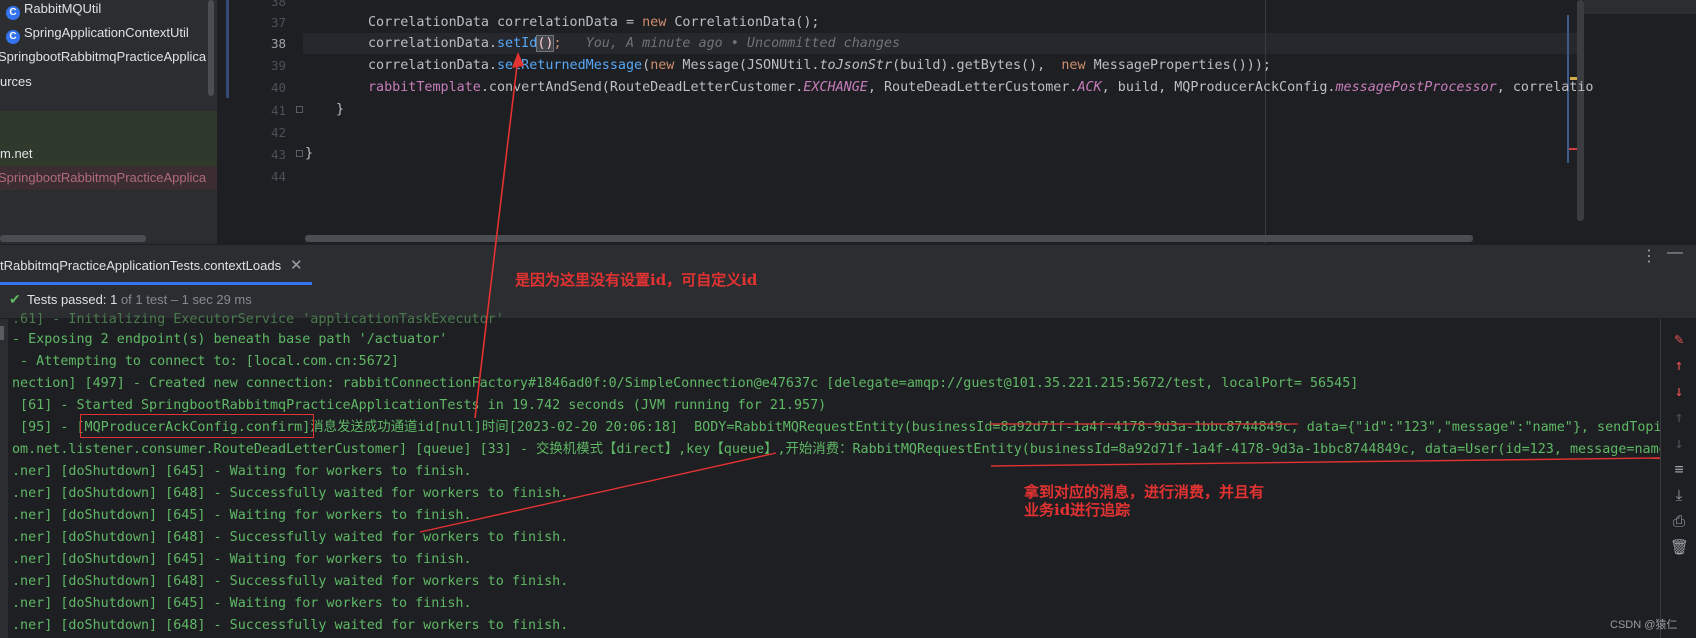  Describe the element at coordinates (278, 4) in the screenshot. I see `line-number: 38` at that location.